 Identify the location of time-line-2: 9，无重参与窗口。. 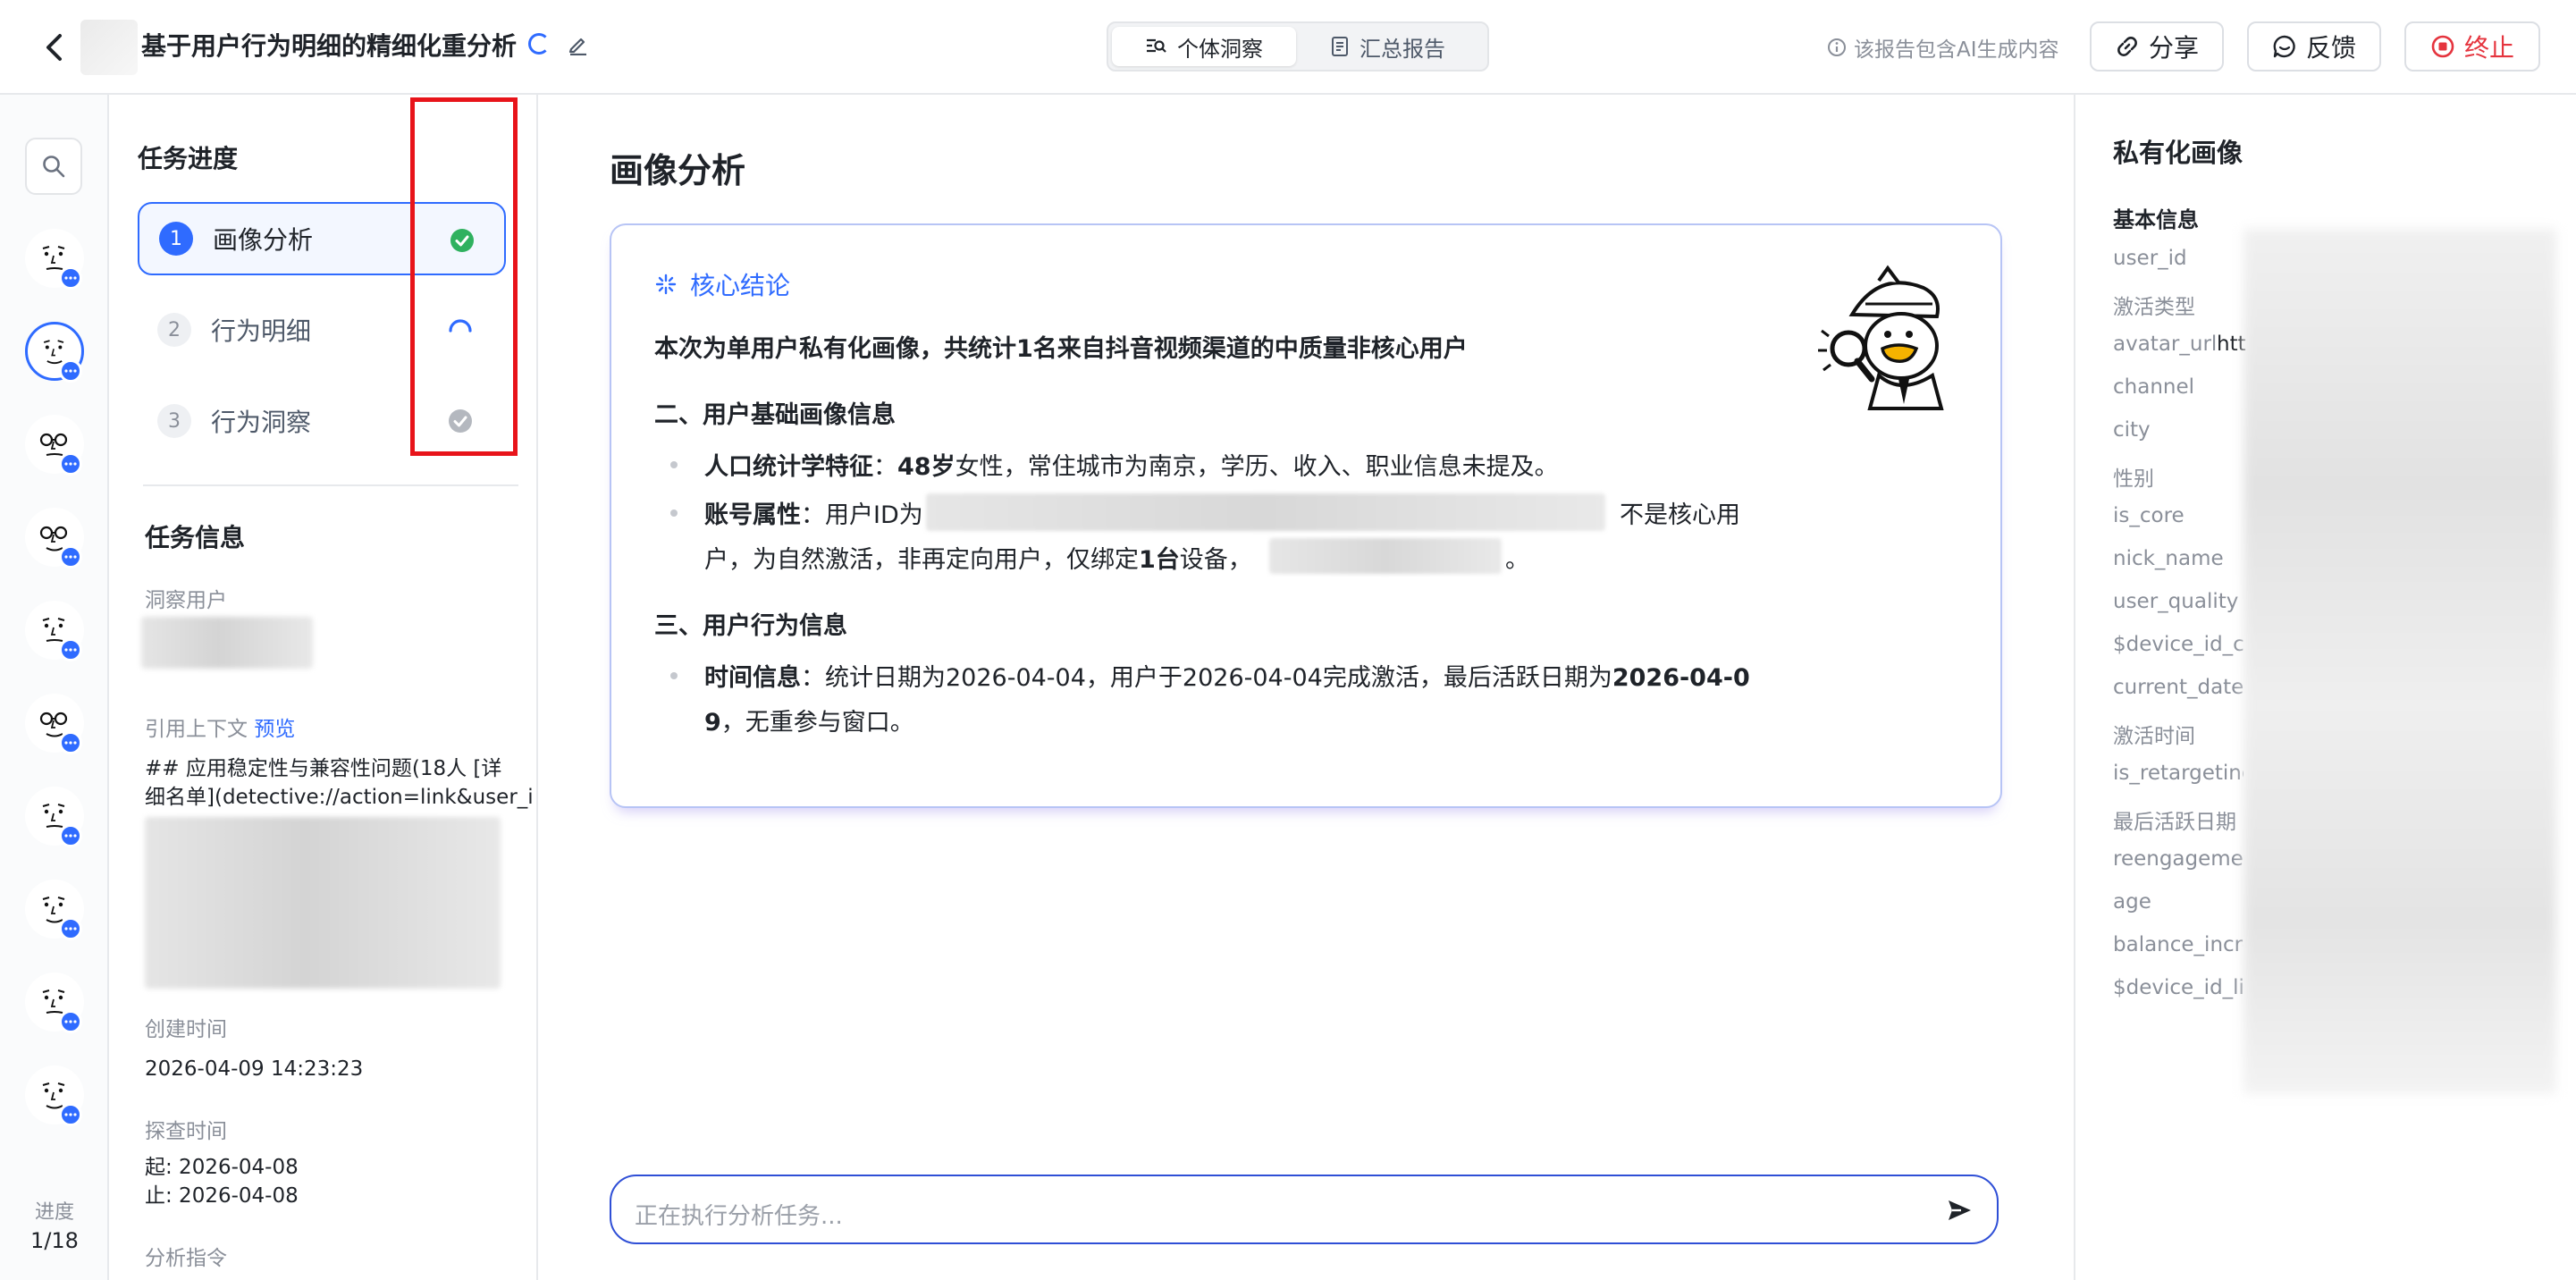
(809, 720).